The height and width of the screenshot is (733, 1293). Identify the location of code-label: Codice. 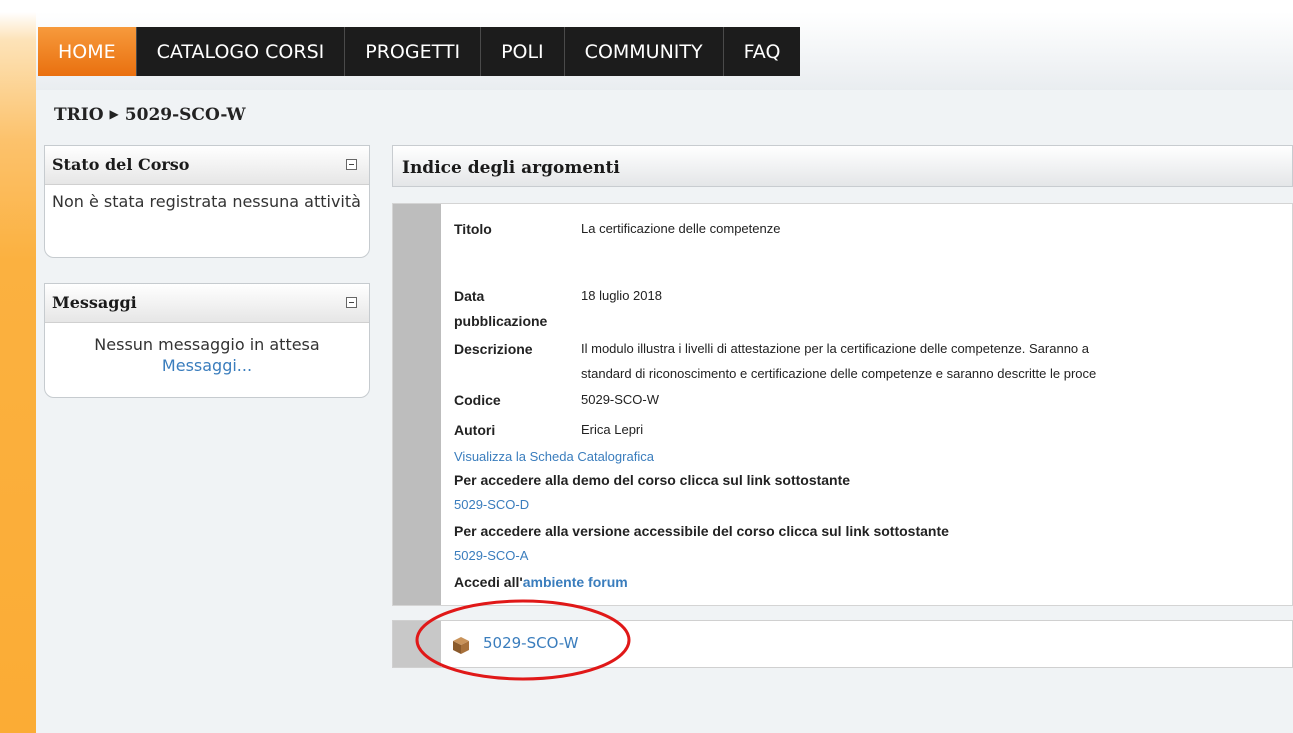
(477, 400).